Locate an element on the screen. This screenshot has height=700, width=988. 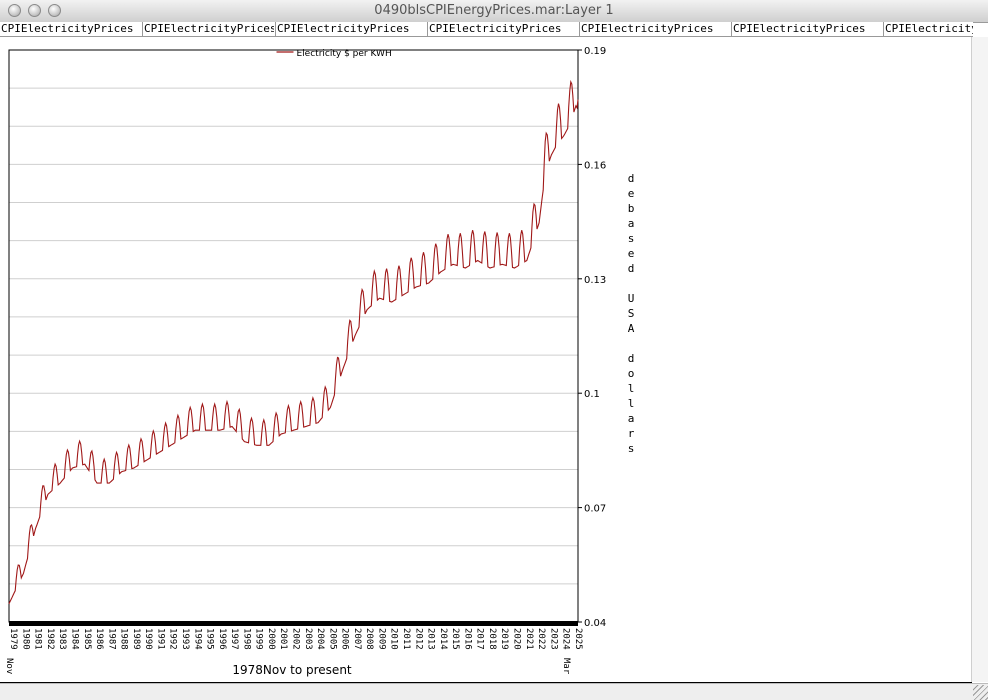
x-tick-label: 1994 is located at coordinates (197, 639).